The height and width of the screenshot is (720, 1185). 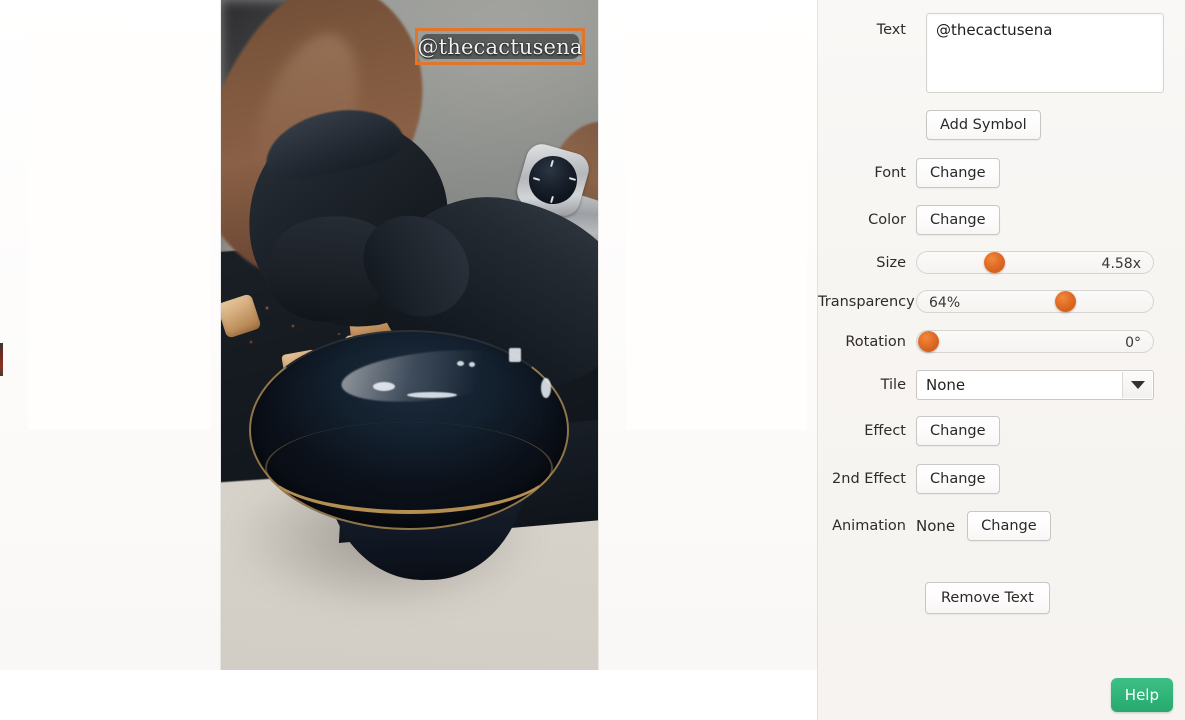 I want to click on remove-text-row: Remove Text, so click(x=987, y=598).